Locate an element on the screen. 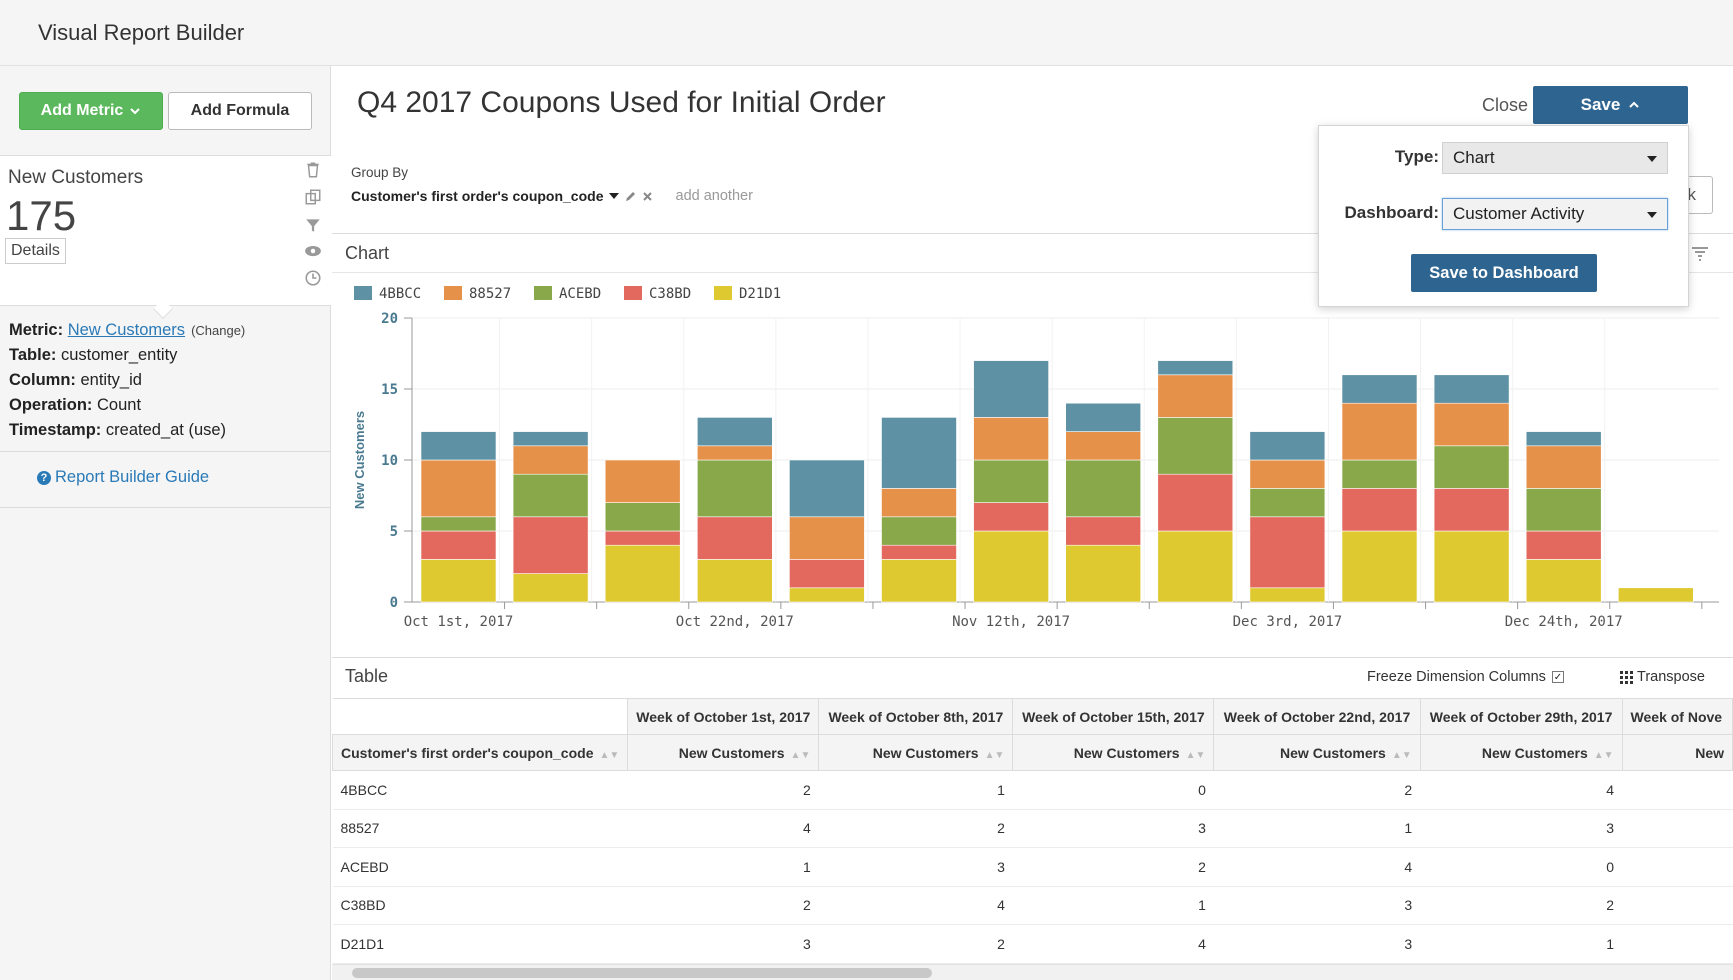  clock-icon is located at coordinates (313, 278).